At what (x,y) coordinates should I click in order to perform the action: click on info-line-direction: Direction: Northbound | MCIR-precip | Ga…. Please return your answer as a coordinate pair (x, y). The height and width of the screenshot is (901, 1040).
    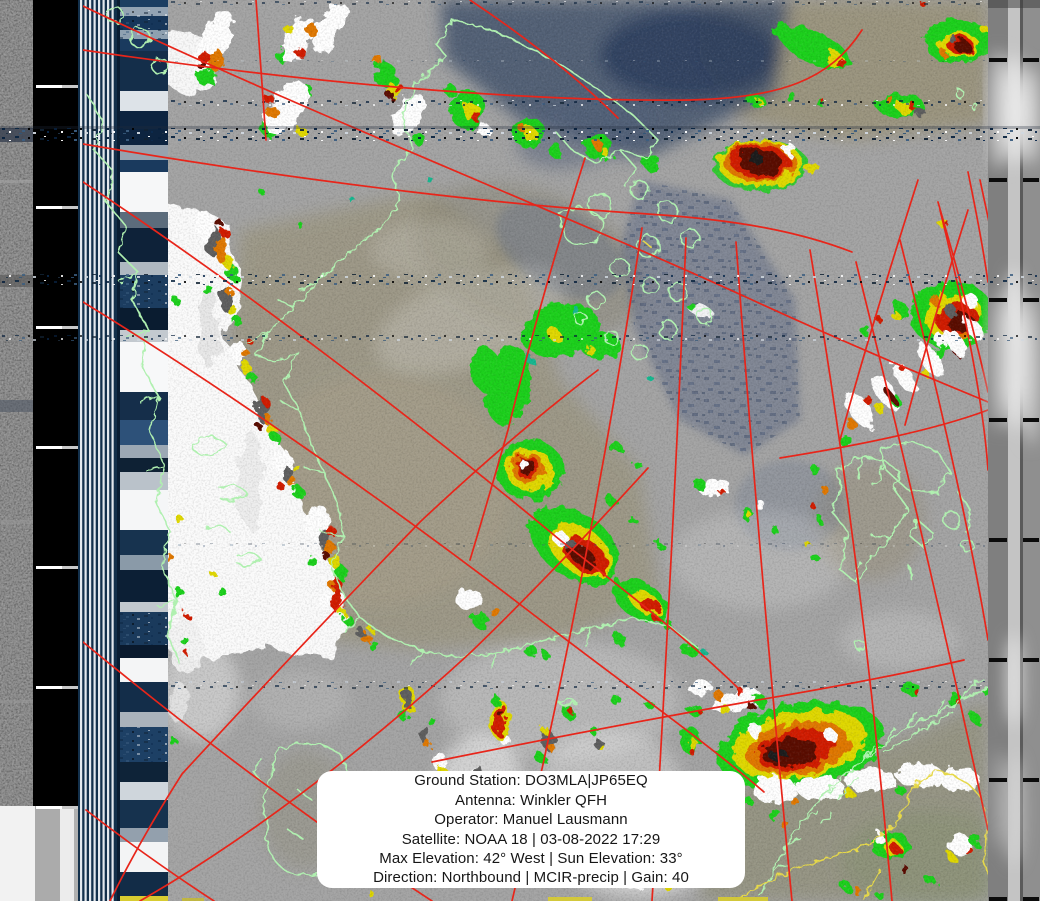
    Looking at the image, I should click on (531, 878).